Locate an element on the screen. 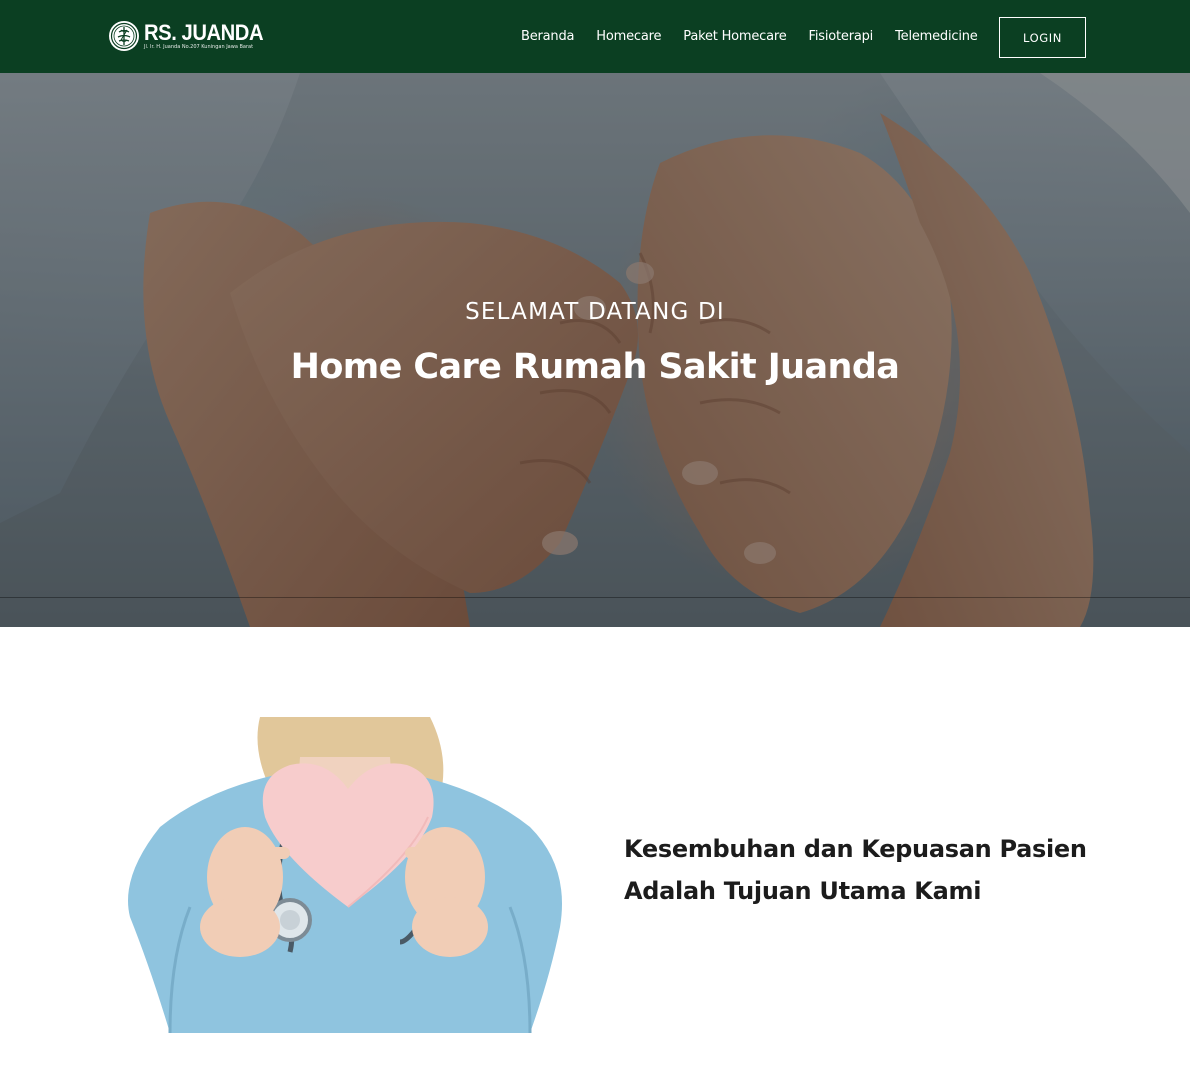 The image size is (1190, 1071). hospital-emblem-icon is located at coordinates (124, 36).